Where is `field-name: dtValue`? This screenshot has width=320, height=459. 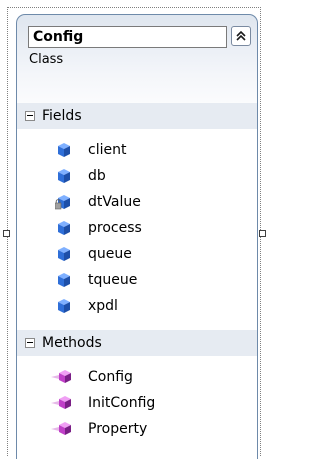
field-name: dtValue is located at coordinates (114, 202).